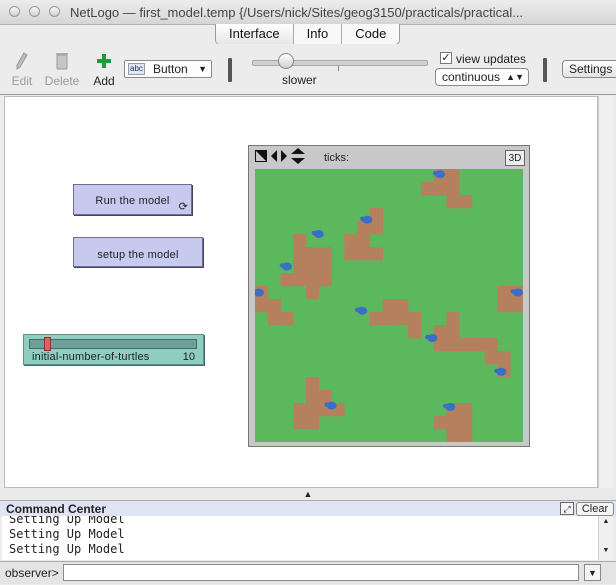  What do you see at coordinates (62, 81) in the screenshot?
I see `delete-label: Delete` at bounding box center [62, 81].